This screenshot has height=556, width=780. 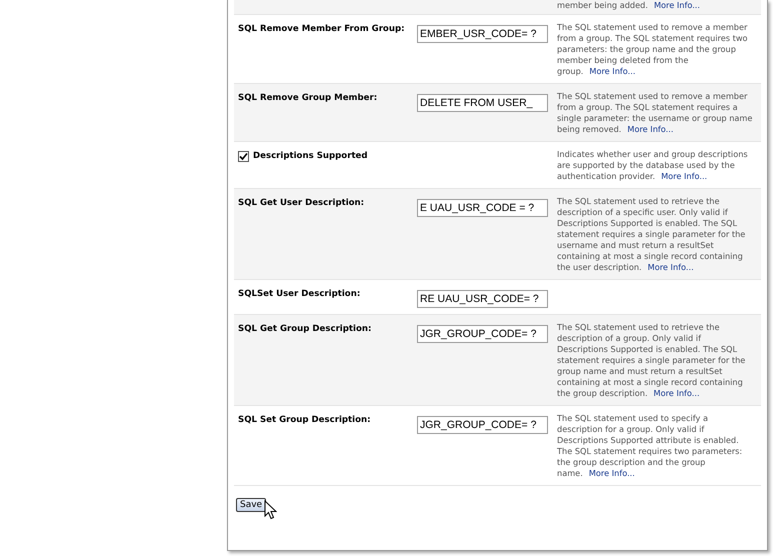 What do you see at coordinates (305, 329) in the screenshot?
I see `field-label: SQL Get Group Description:` at bounding box center [305, 329].